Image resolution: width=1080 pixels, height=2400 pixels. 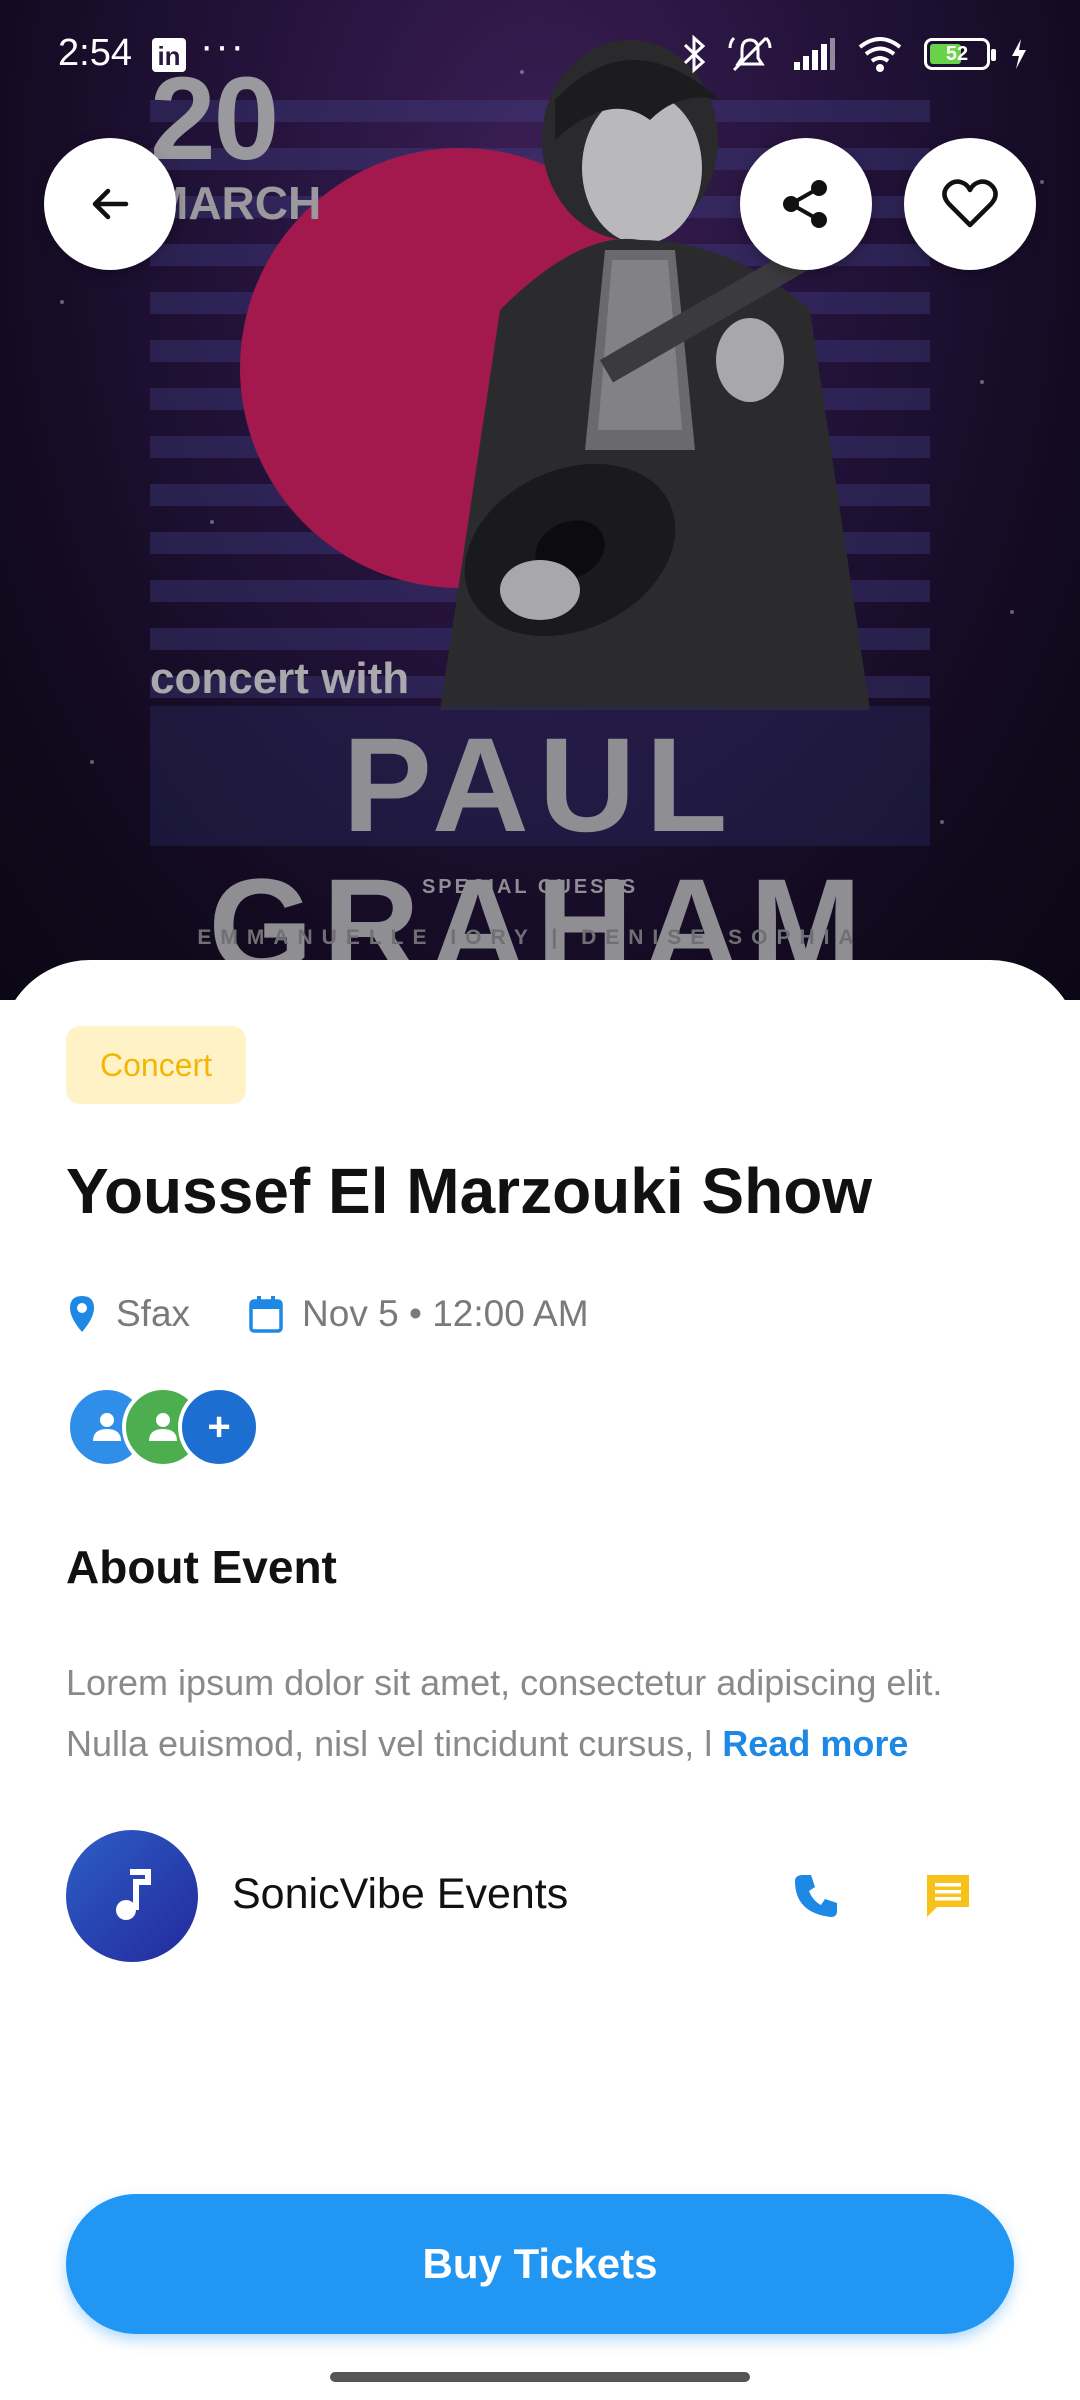 I want to click on event-title: Youssef El Marzouki Show, so click(x=469, y=1191).